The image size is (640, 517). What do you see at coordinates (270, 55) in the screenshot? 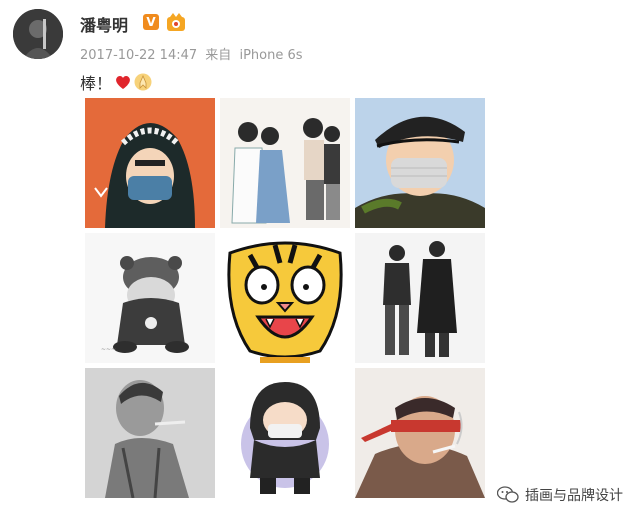
I see `post-source-device: iPhone 6s` at bounding box center [270, 55].